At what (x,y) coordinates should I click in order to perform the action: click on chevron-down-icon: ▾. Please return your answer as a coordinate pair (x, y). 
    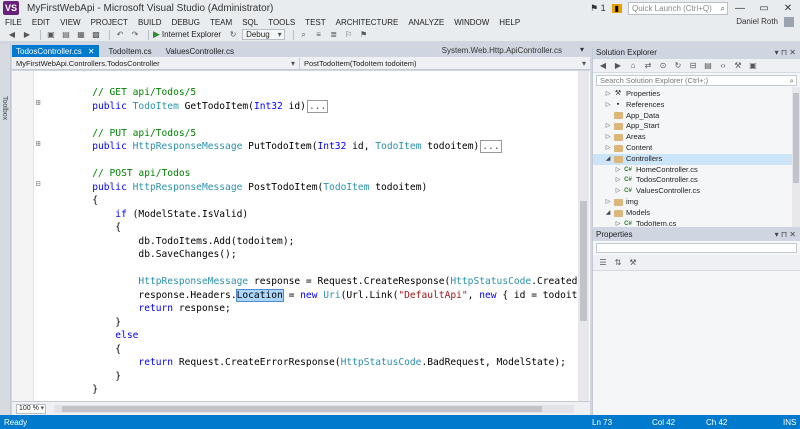
    Looking at the image, I should click on (582, 49).